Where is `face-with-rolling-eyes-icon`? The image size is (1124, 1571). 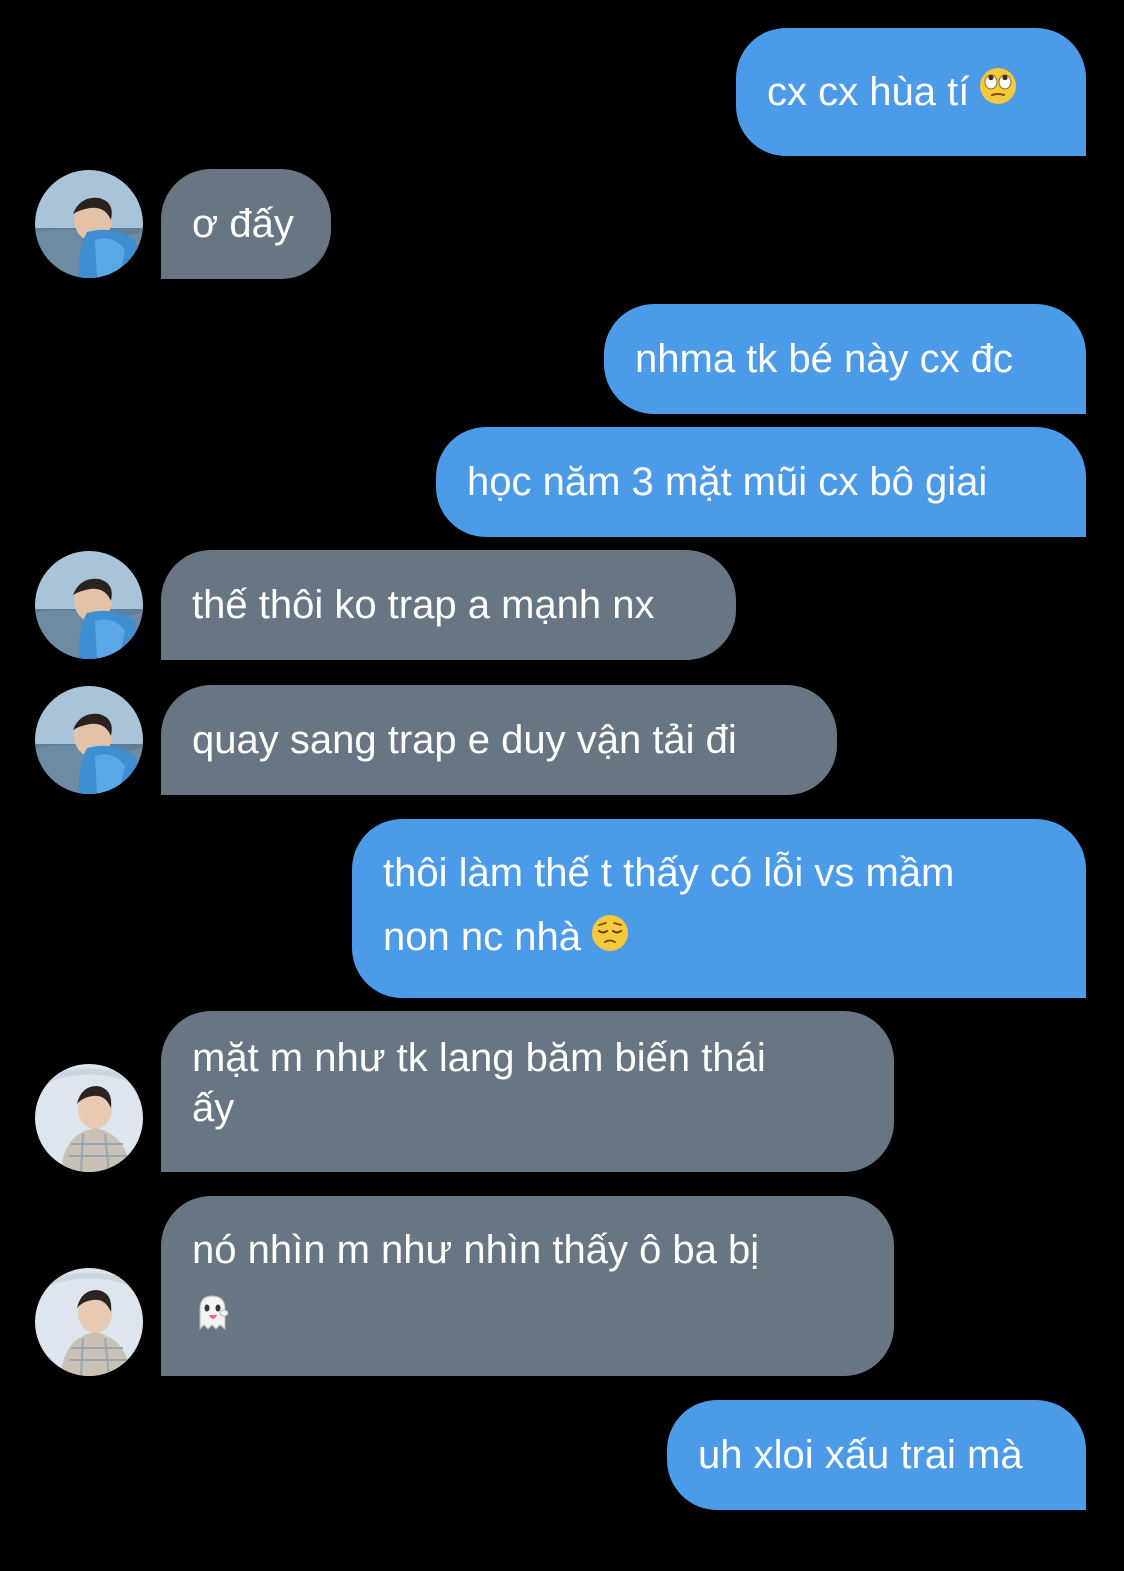 face-with-rolling-eyes-icon is located at coordinates (998, 92).